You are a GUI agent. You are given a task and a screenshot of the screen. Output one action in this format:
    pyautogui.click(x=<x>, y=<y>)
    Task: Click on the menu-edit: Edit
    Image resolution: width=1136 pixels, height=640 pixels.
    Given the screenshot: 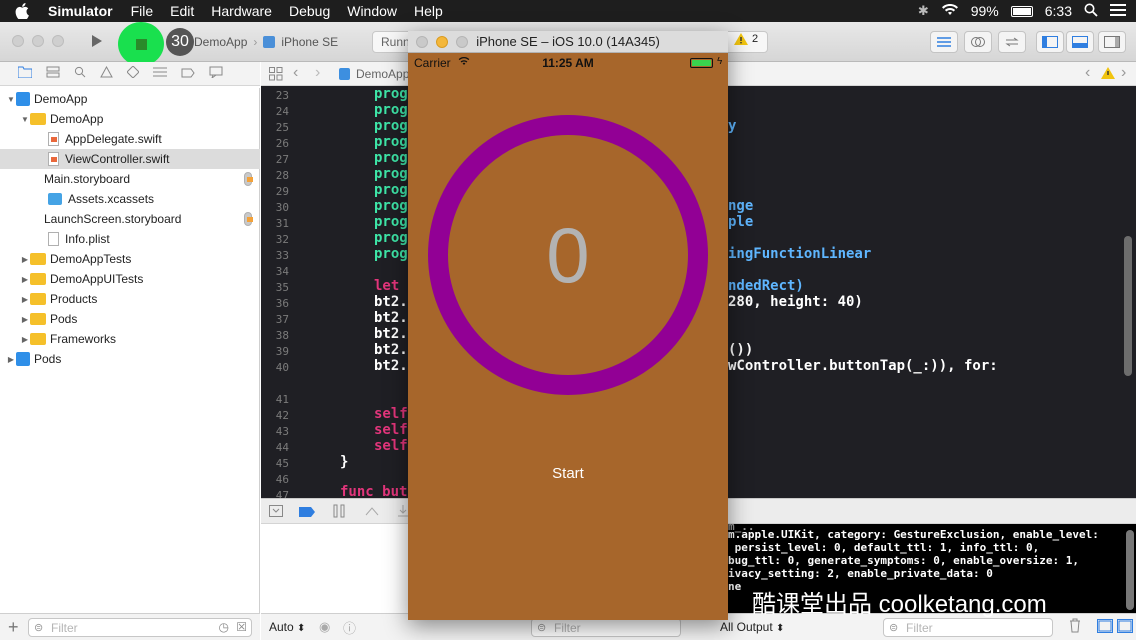 What is the action you would take?
    pyautogui.click(x=182, y=11)
    